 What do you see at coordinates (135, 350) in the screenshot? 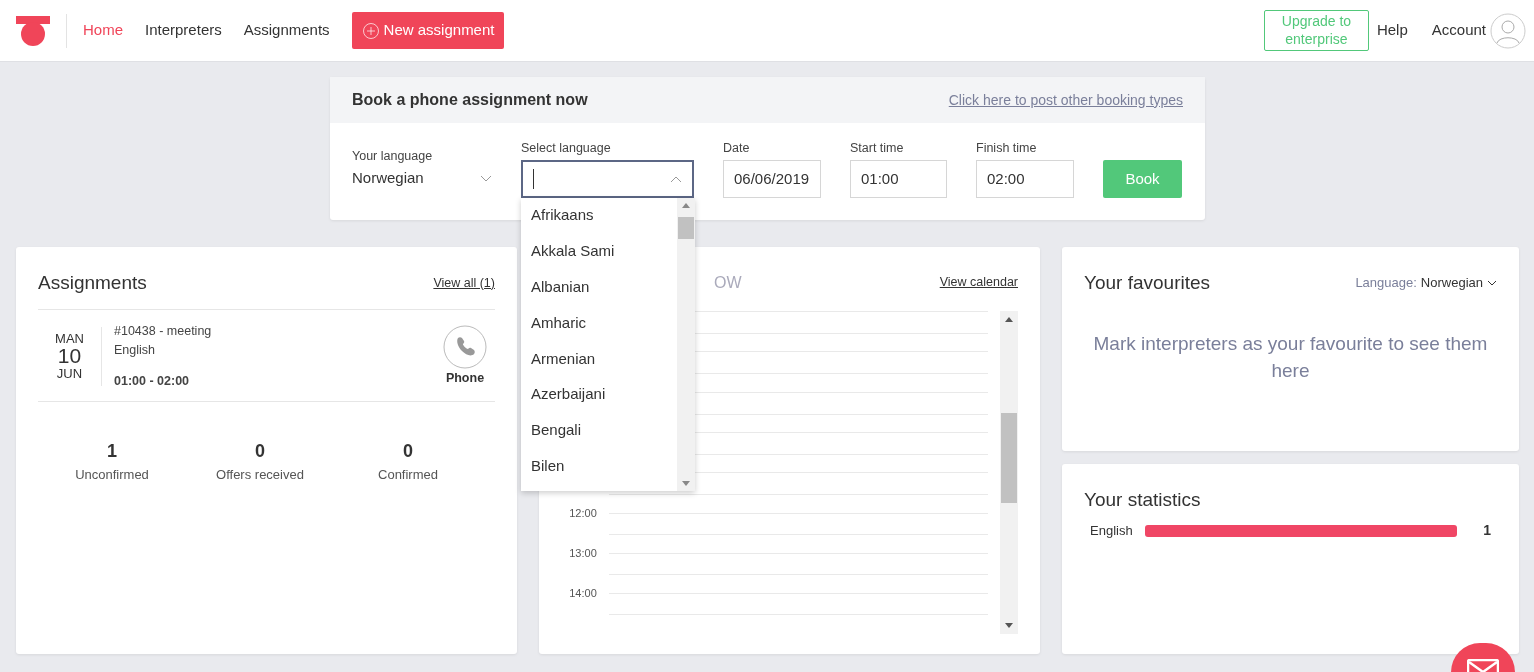
I see `assignment-language: English` at bounding box center [135, 350].